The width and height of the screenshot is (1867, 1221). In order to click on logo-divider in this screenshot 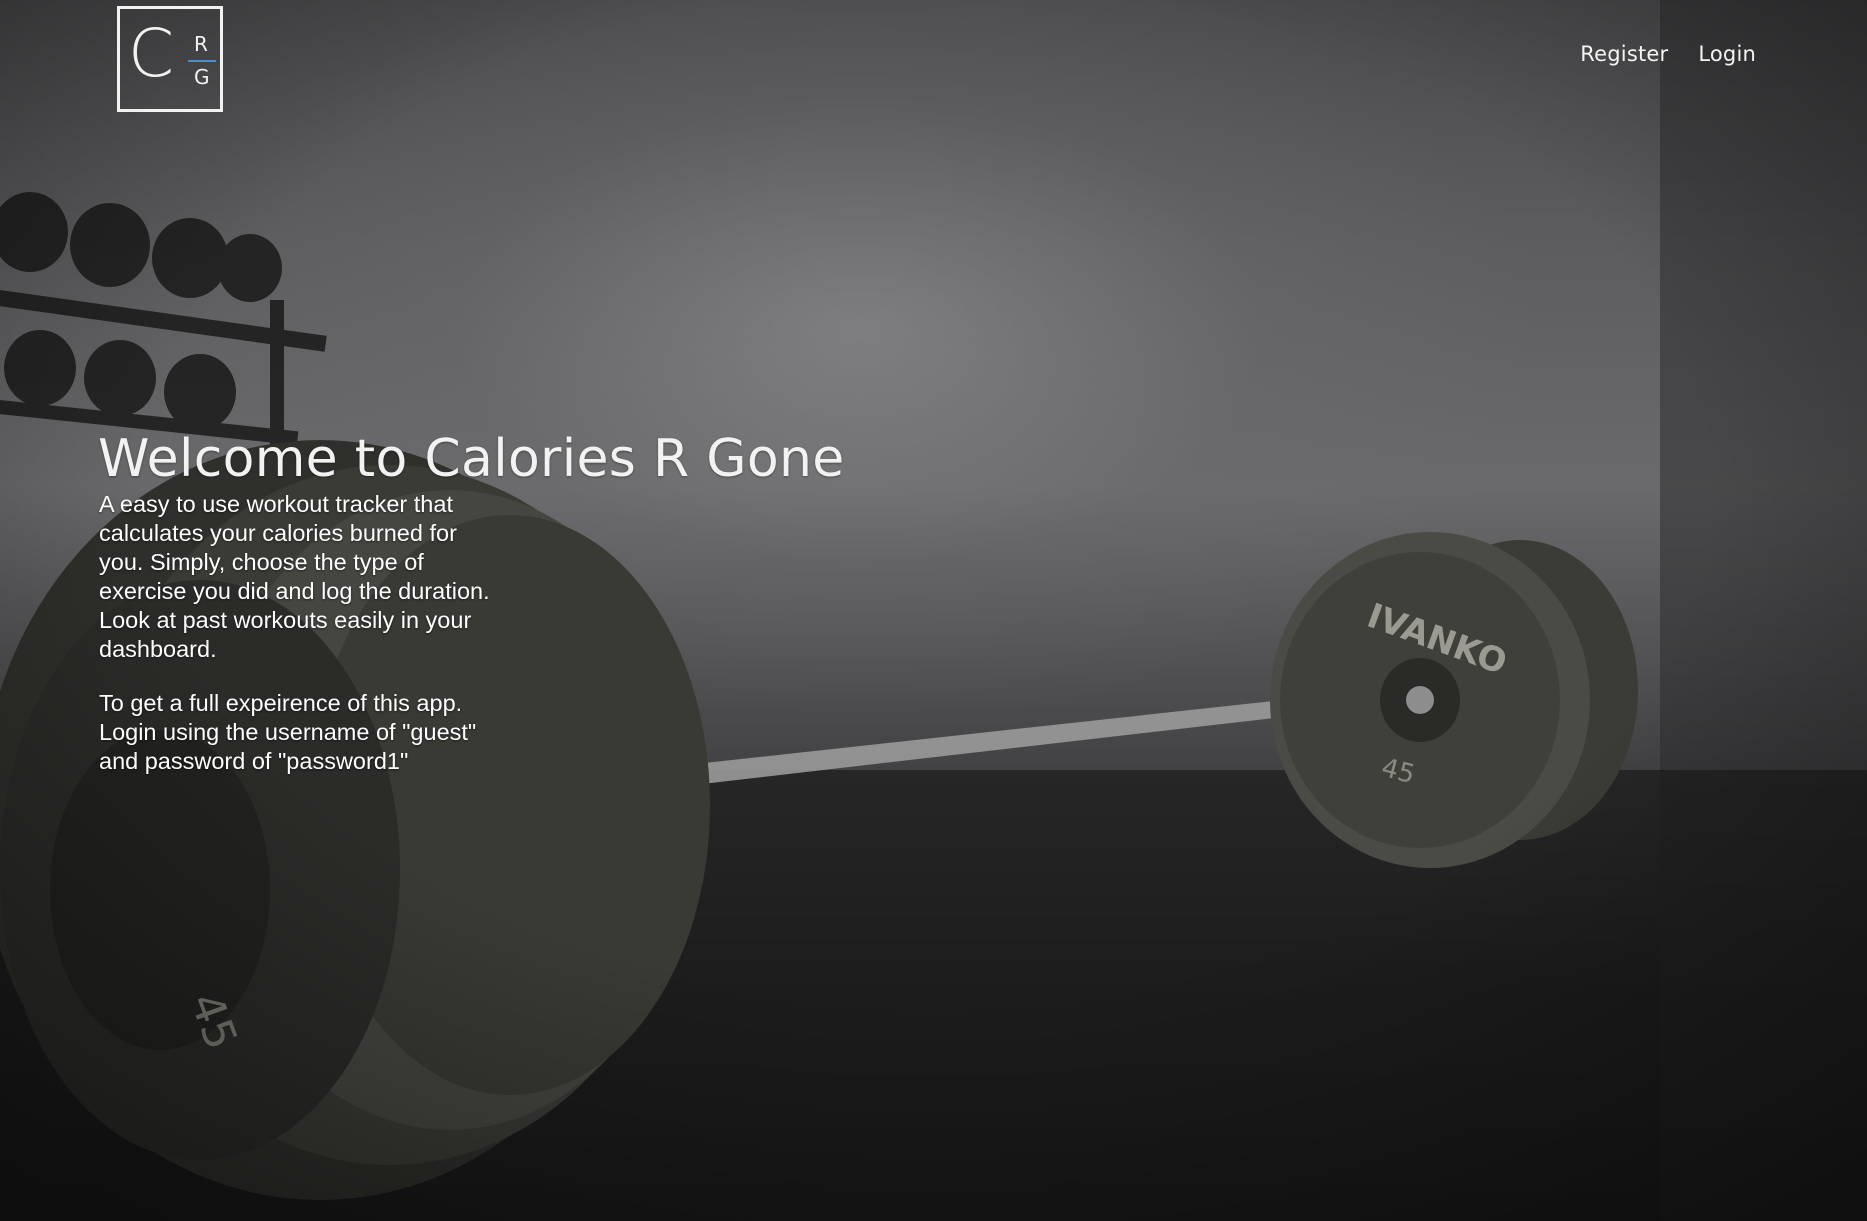, I will do `click(202, 61)`.